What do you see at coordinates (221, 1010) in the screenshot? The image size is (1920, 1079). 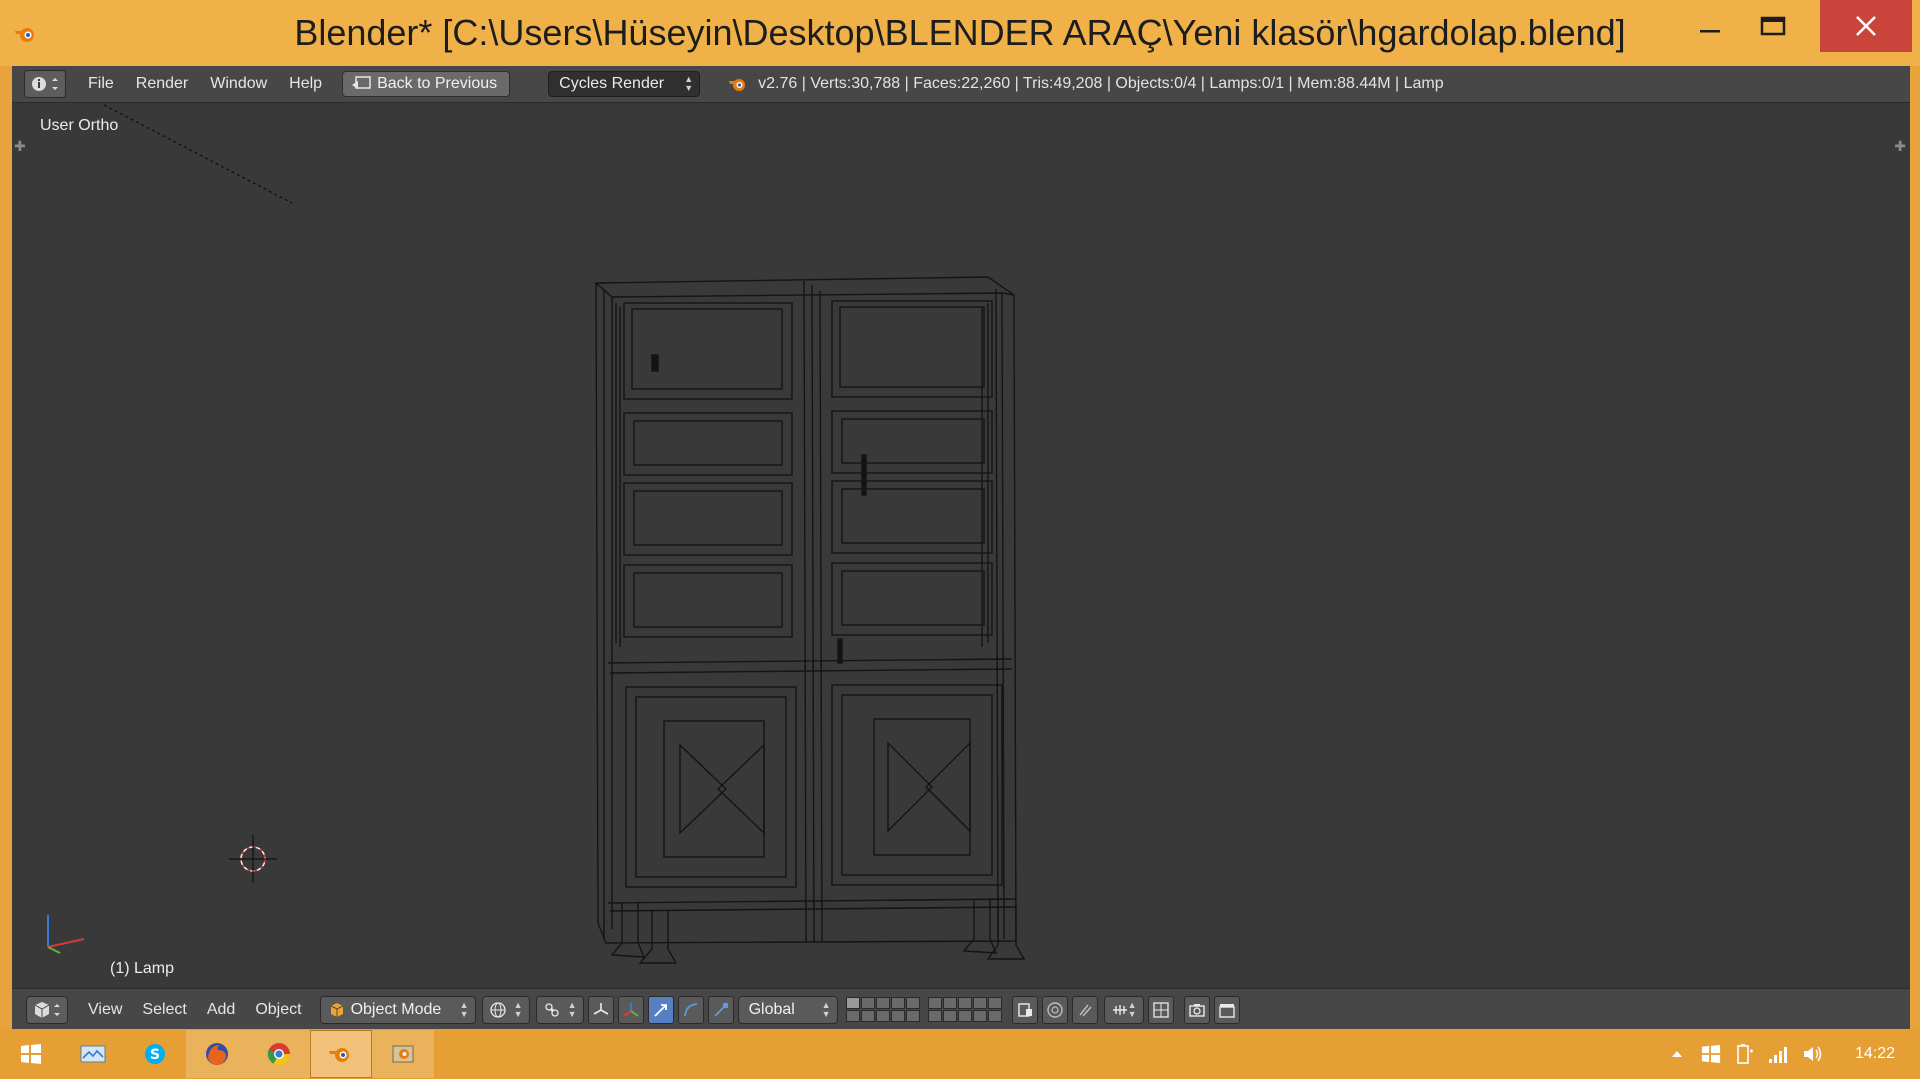 I see `menu-add: Add` at bounding box center [221, 1010].